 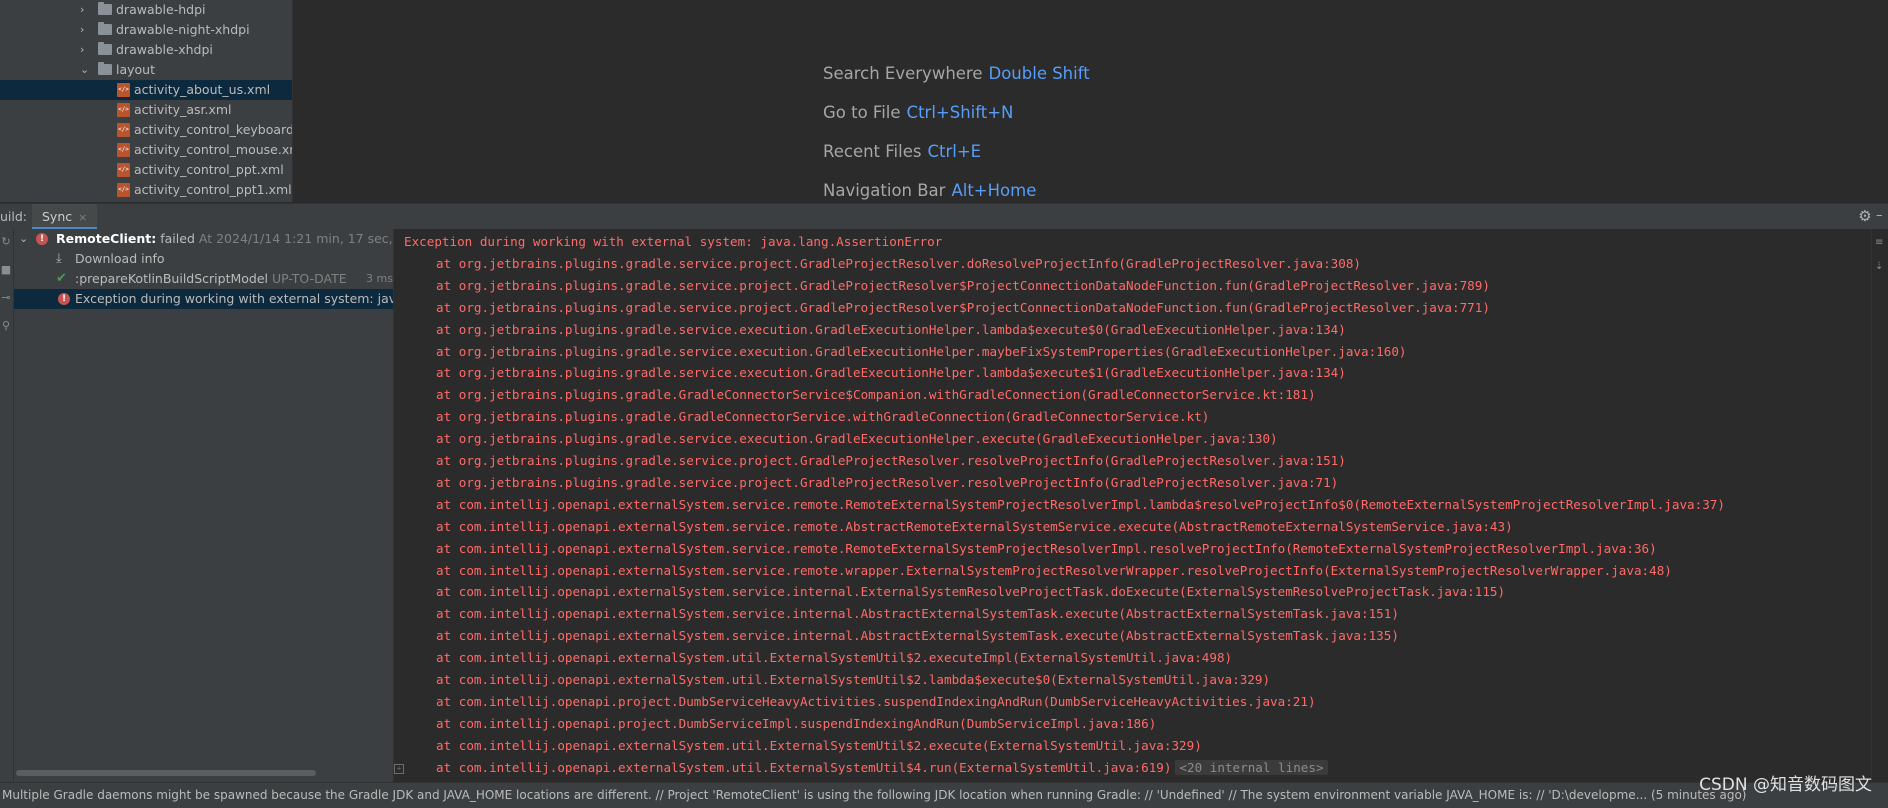 I want to click on build-node-label: Download info, so click(x=120, y=258).